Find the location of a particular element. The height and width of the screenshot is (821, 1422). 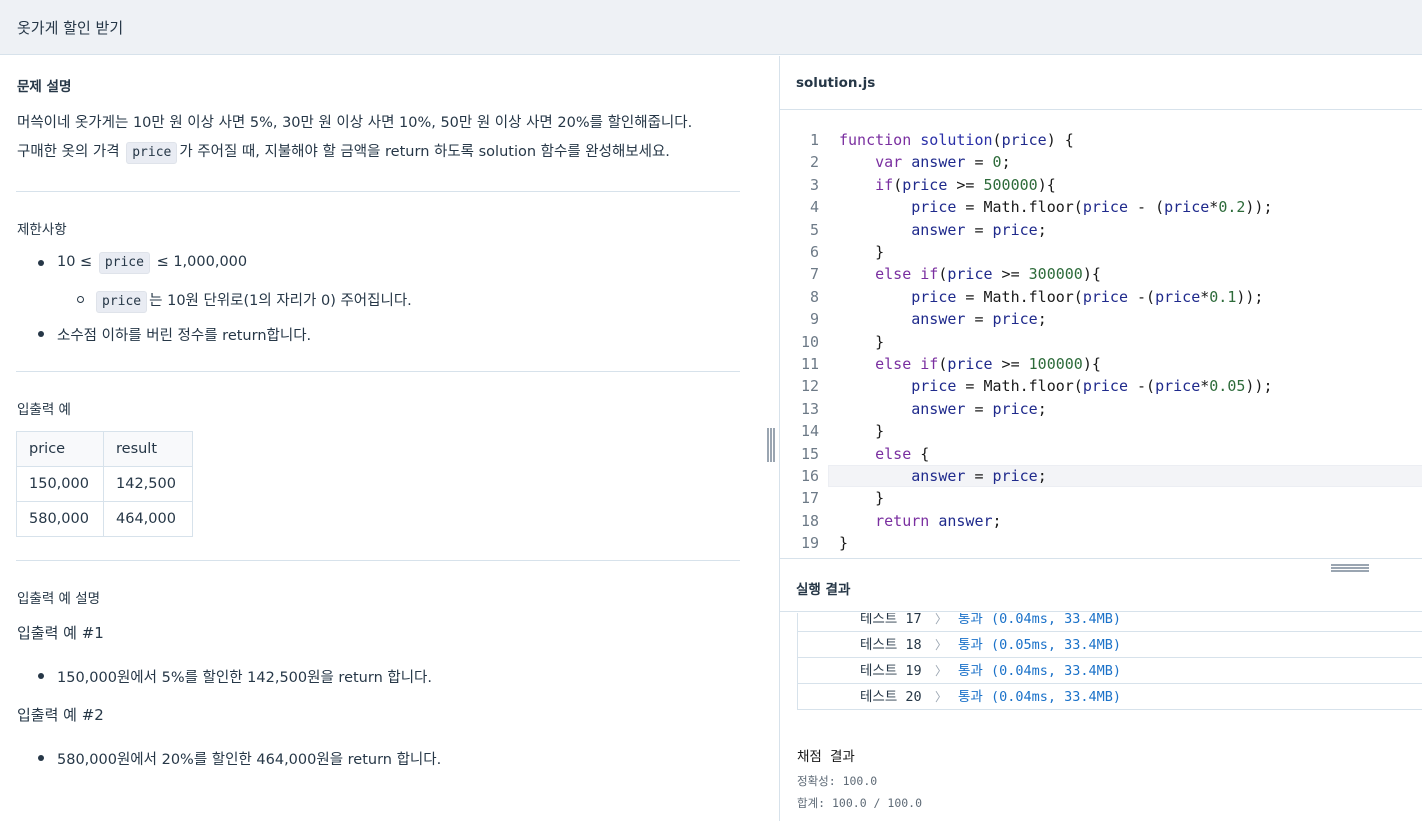

line-number: 16 is located at coordinates (809, 476).